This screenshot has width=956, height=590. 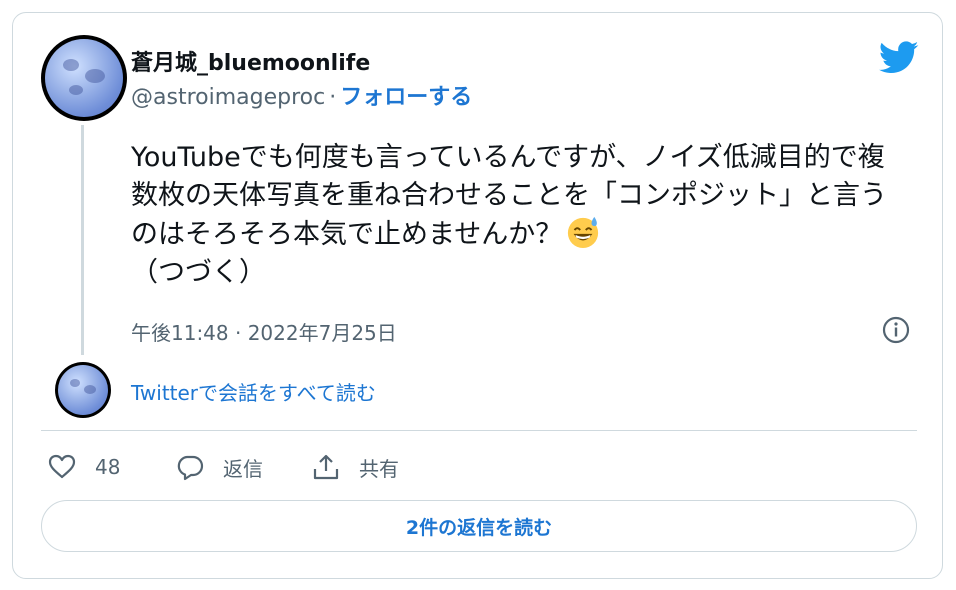 What do you see at coordinates (83, 390) in the screenshot?
I see `thread-avatar` at bounding box center [83, 390].